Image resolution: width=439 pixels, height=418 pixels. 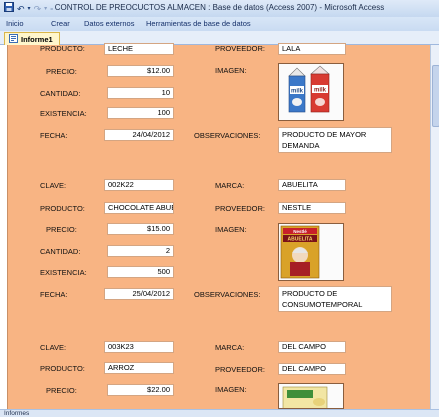 What do you see at coordinates (311, 252) in the screenshot?
I see `product-image-chocolate: Nestlé ABUELITA` at bounding box center [311, 252].